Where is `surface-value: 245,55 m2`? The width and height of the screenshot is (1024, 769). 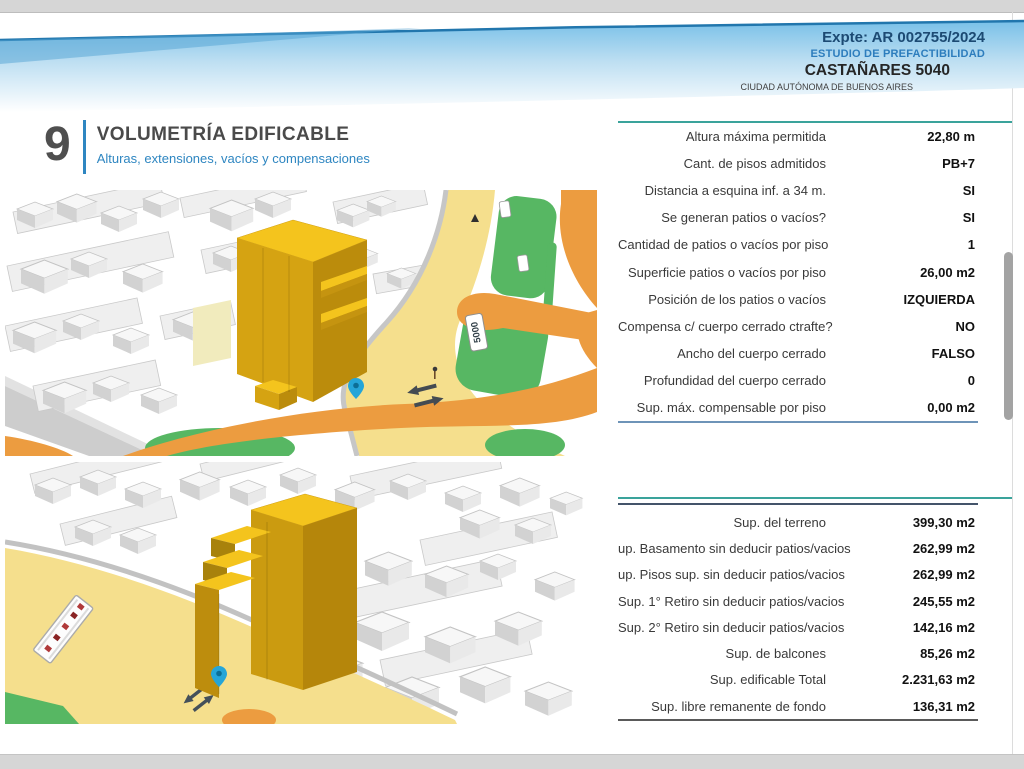 surface-value: 245,55 m2 is located at coordinates (943, 601).